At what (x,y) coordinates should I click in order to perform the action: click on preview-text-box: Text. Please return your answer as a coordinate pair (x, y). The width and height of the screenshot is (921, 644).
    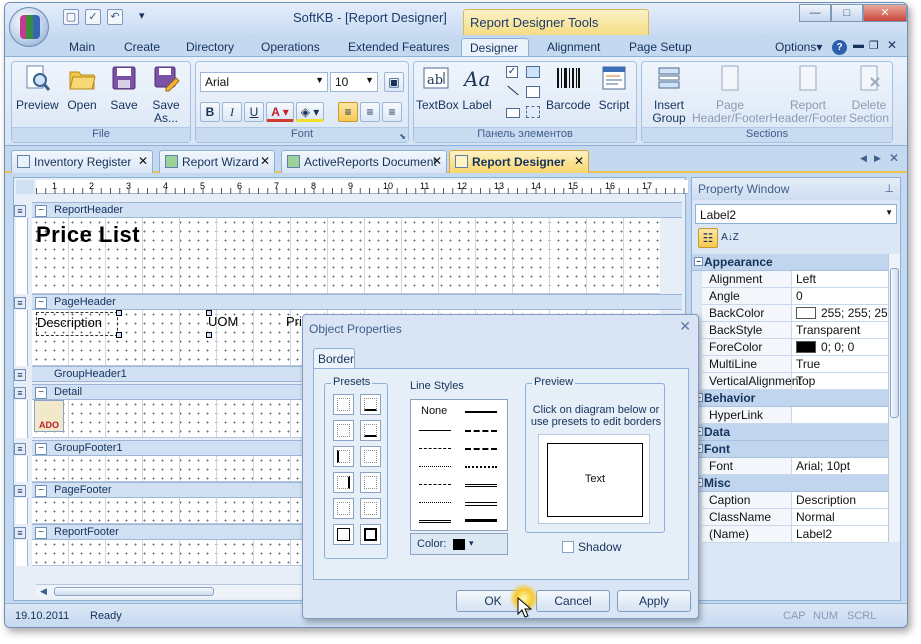
    Looking at the image, I should click on (595, 480).